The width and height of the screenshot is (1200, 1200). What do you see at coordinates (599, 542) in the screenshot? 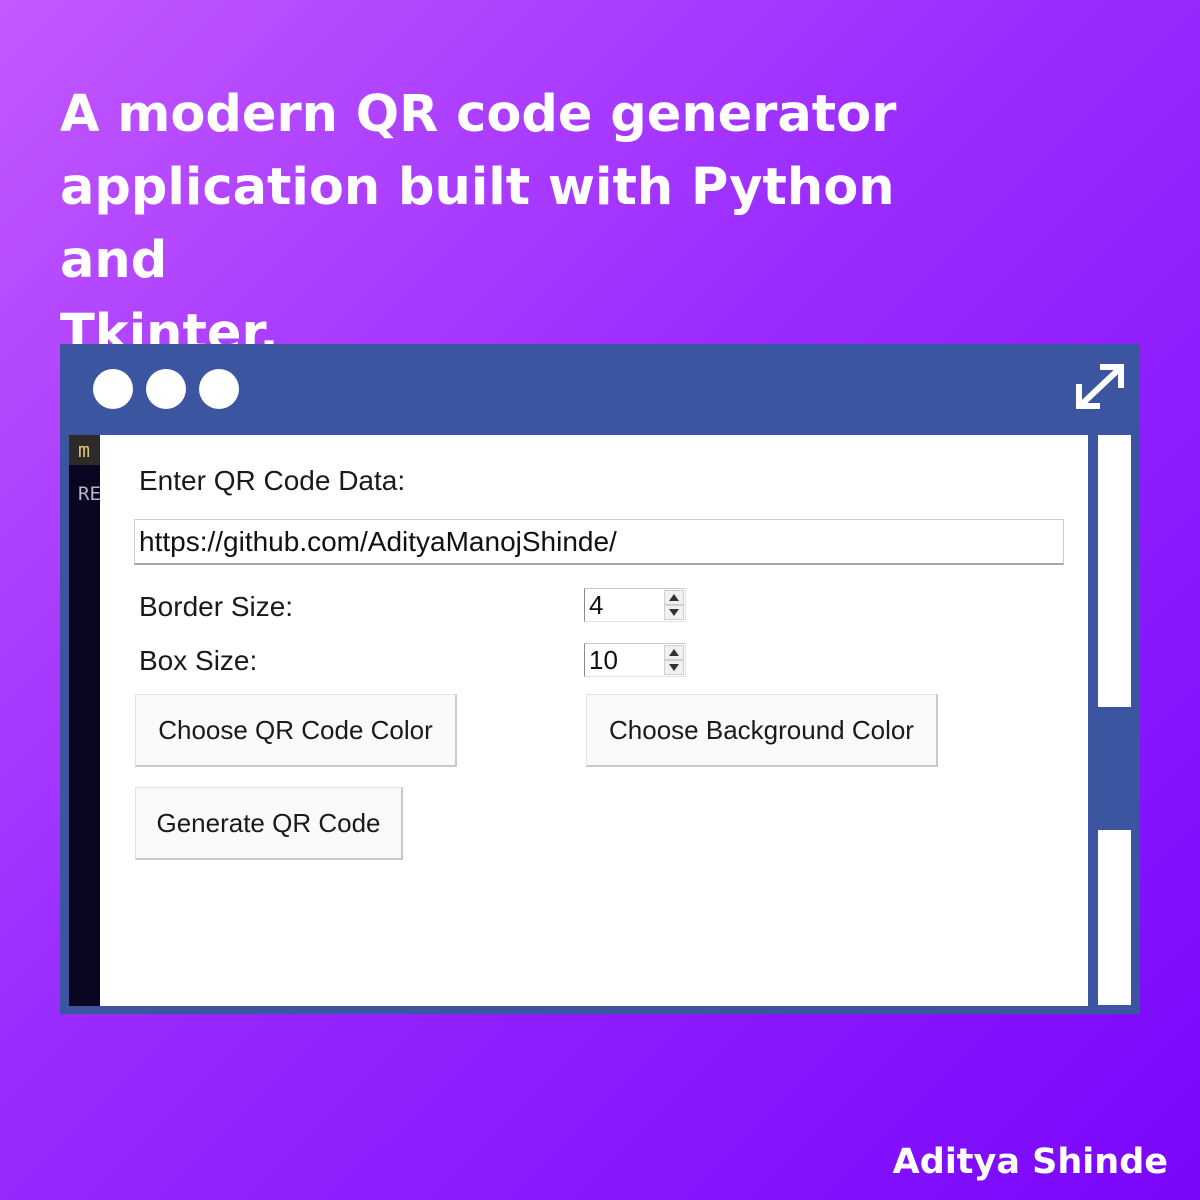
I see `qr-data-input` at bounding box center [599, 542].